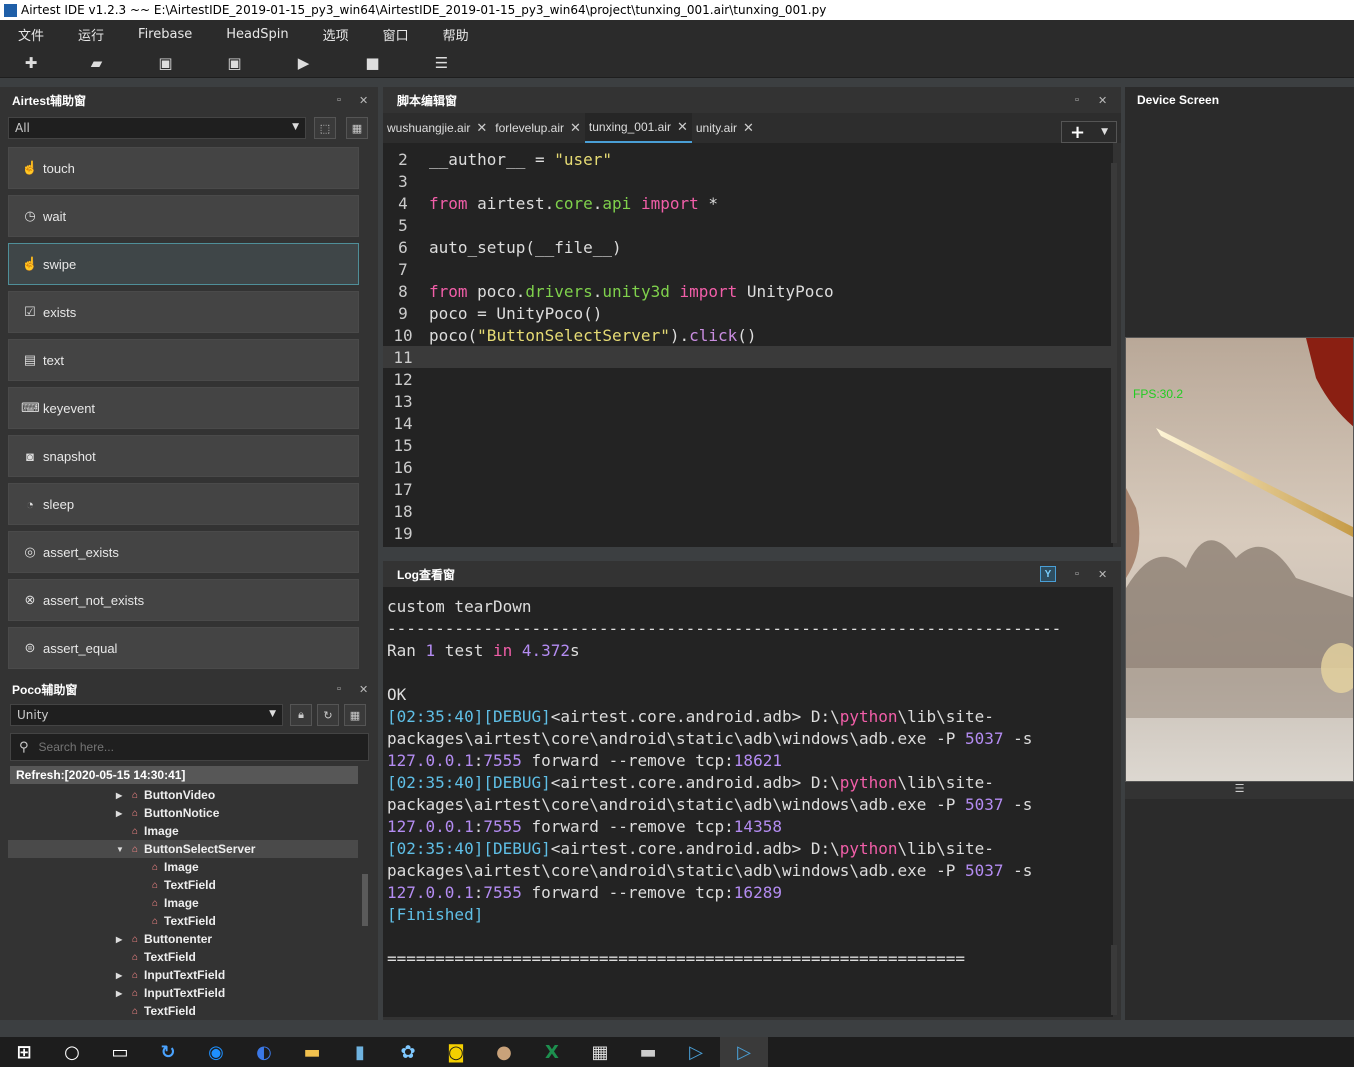  What do you see at coordinates (165, 63) in the screenshot?
I see `save-button: ▣` at bounding box center [165, 63].